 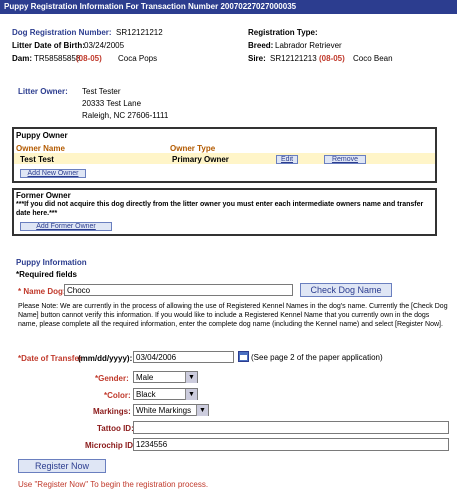 I want to click on microchip-label: Microchip ID:, so click(x=110, y=445).